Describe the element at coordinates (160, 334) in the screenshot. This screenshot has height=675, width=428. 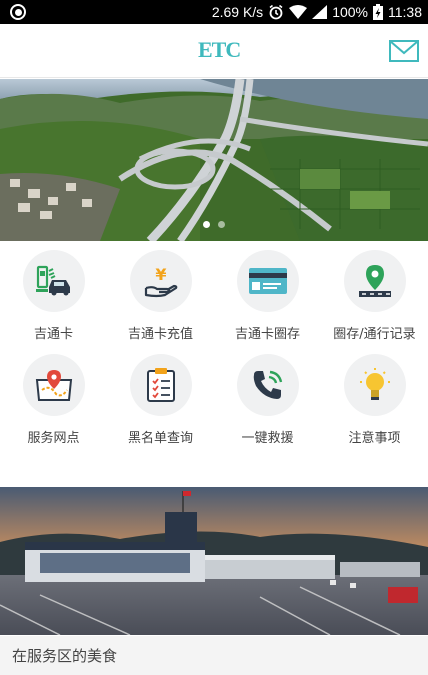
I see `grid-label: 吉通卡充值` at that location.